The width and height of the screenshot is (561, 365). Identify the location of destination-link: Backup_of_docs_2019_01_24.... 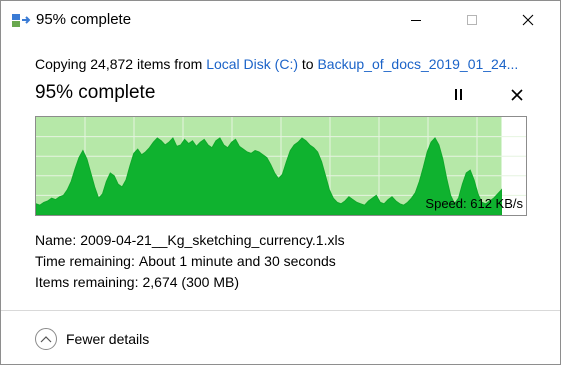
(417, 64).